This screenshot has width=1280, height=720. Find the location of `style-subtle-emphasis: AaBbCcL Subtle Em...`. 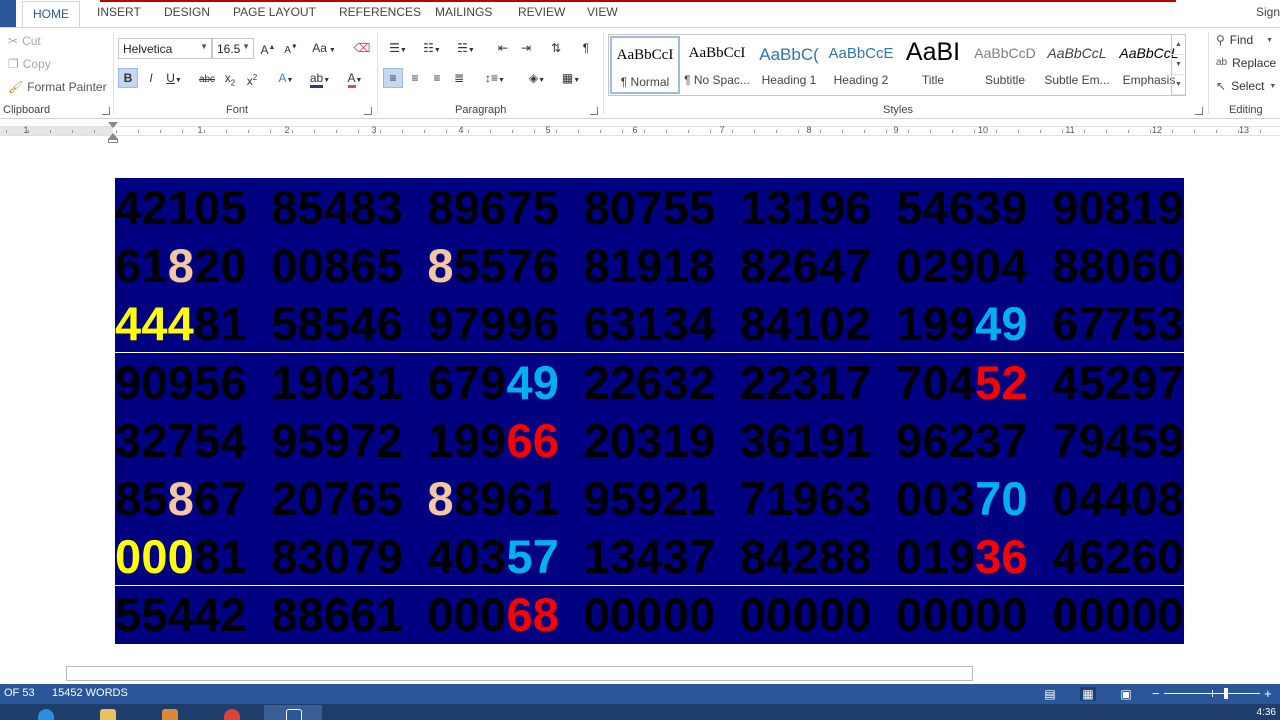

style-subtle-emphasis: AaBbCcL Subtle Em... is located at coordinates (1077, 65).